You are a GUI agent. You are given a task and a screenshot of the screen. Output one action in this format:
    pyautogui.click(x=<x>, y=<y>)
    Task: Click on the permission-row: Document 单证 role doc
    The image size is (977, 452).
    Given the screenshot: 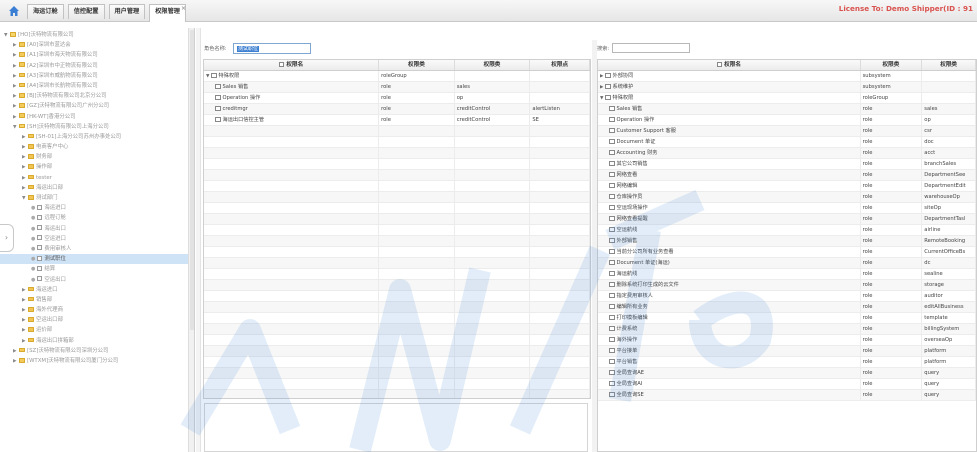 What is the action you would take?
    pyautogui.click(x=787, y=142)
    